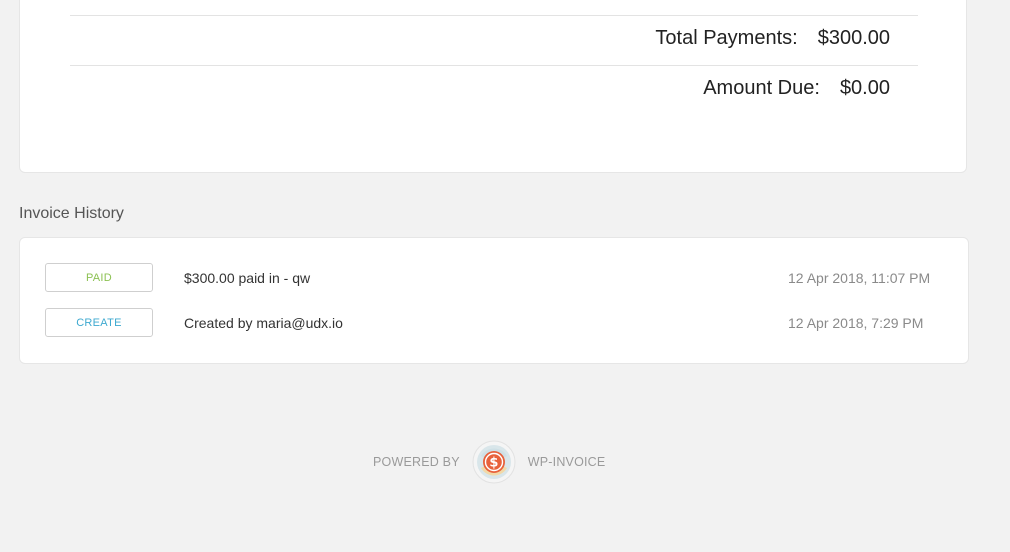 The image size is (1010, 552). What do you see at coordinates (99, 322) in the screenshot?
I see `status-badge-create: CREATE` at bounding box center [99, 322].